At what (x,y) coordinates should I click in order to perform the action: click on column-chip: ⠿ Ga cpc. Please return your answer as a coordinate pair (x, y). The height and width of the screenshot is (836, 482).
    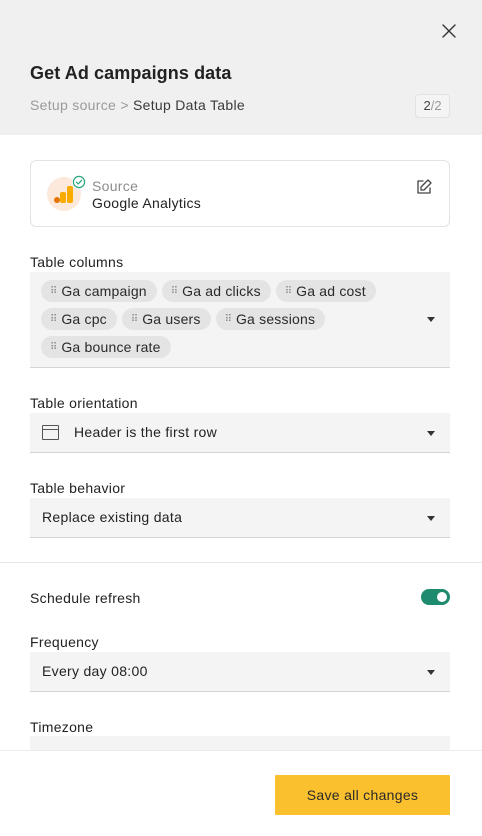
    Looking at the image, I should click on (79, 319).